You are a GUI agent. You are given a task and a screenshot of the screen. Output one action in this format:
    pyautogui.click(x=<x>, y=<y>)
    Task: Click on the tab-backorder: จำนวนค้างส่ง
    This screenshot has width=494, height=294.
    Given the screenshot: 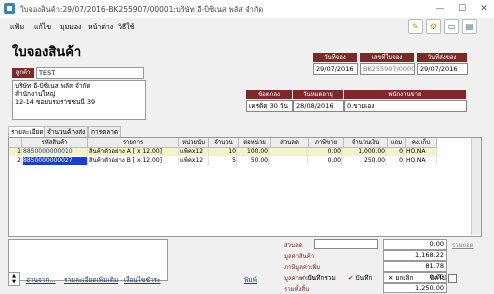 What is the action you would take?
    pyautogui.click(x=66, y=131)
    